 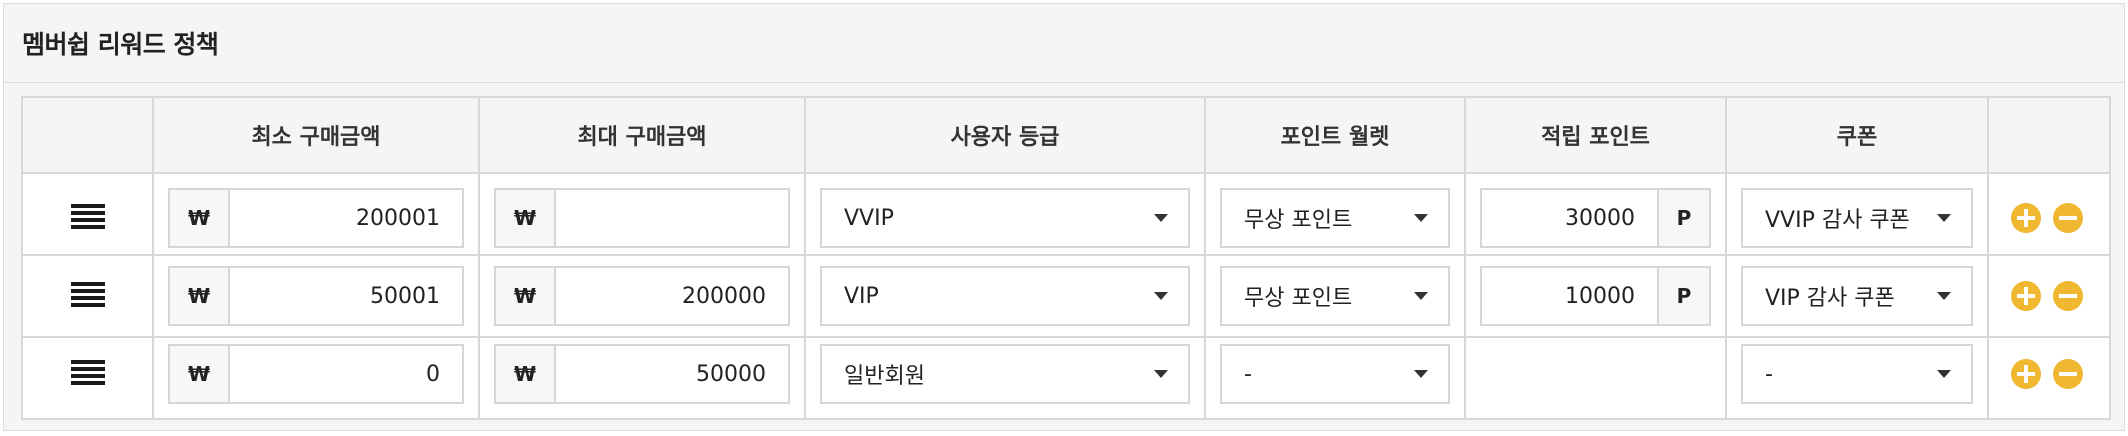 I want to click on coupon-select: VVIP 감사 쿠폰, so click(x=1857, y=218).